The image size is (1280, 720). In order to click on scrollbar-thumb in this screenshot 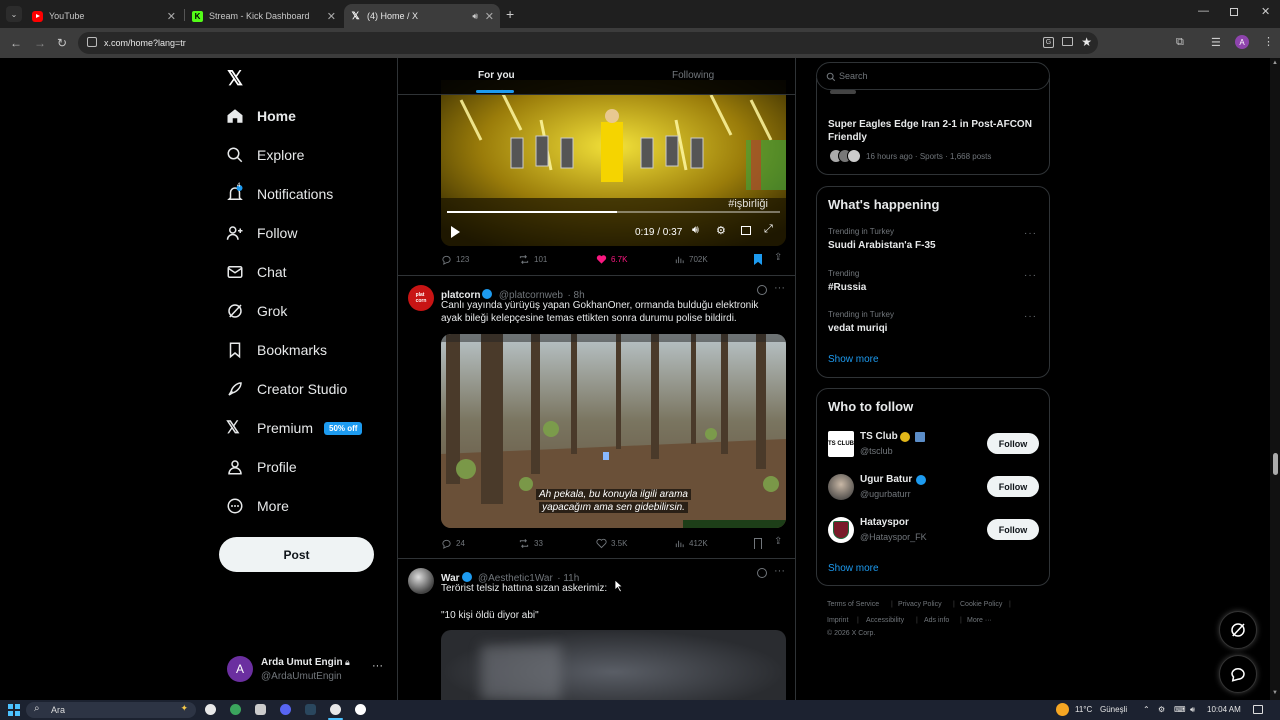, I will do `click(1275, 464)`.